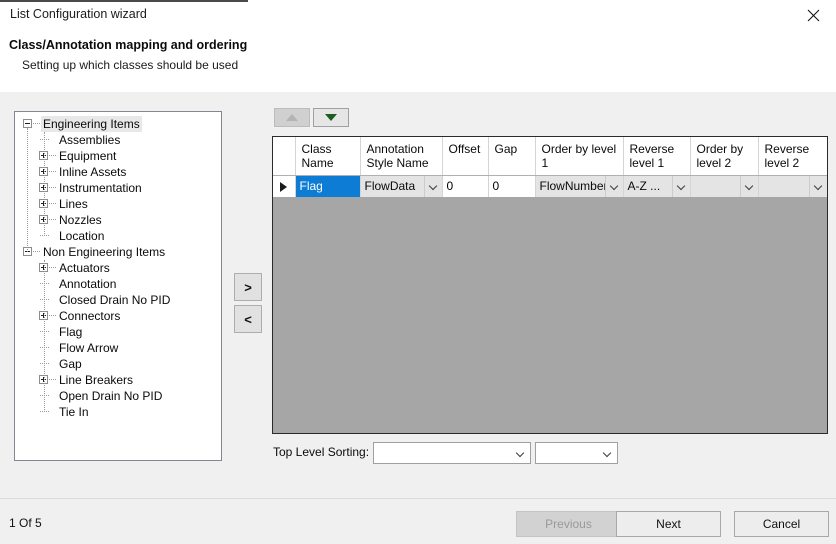 The width and height of the screenshot is (836, 544). What do you see at coordinates (418, 15) in the screenshot?
I see `title-bar: List Configuration wizard` at bounding box center [418, 15].